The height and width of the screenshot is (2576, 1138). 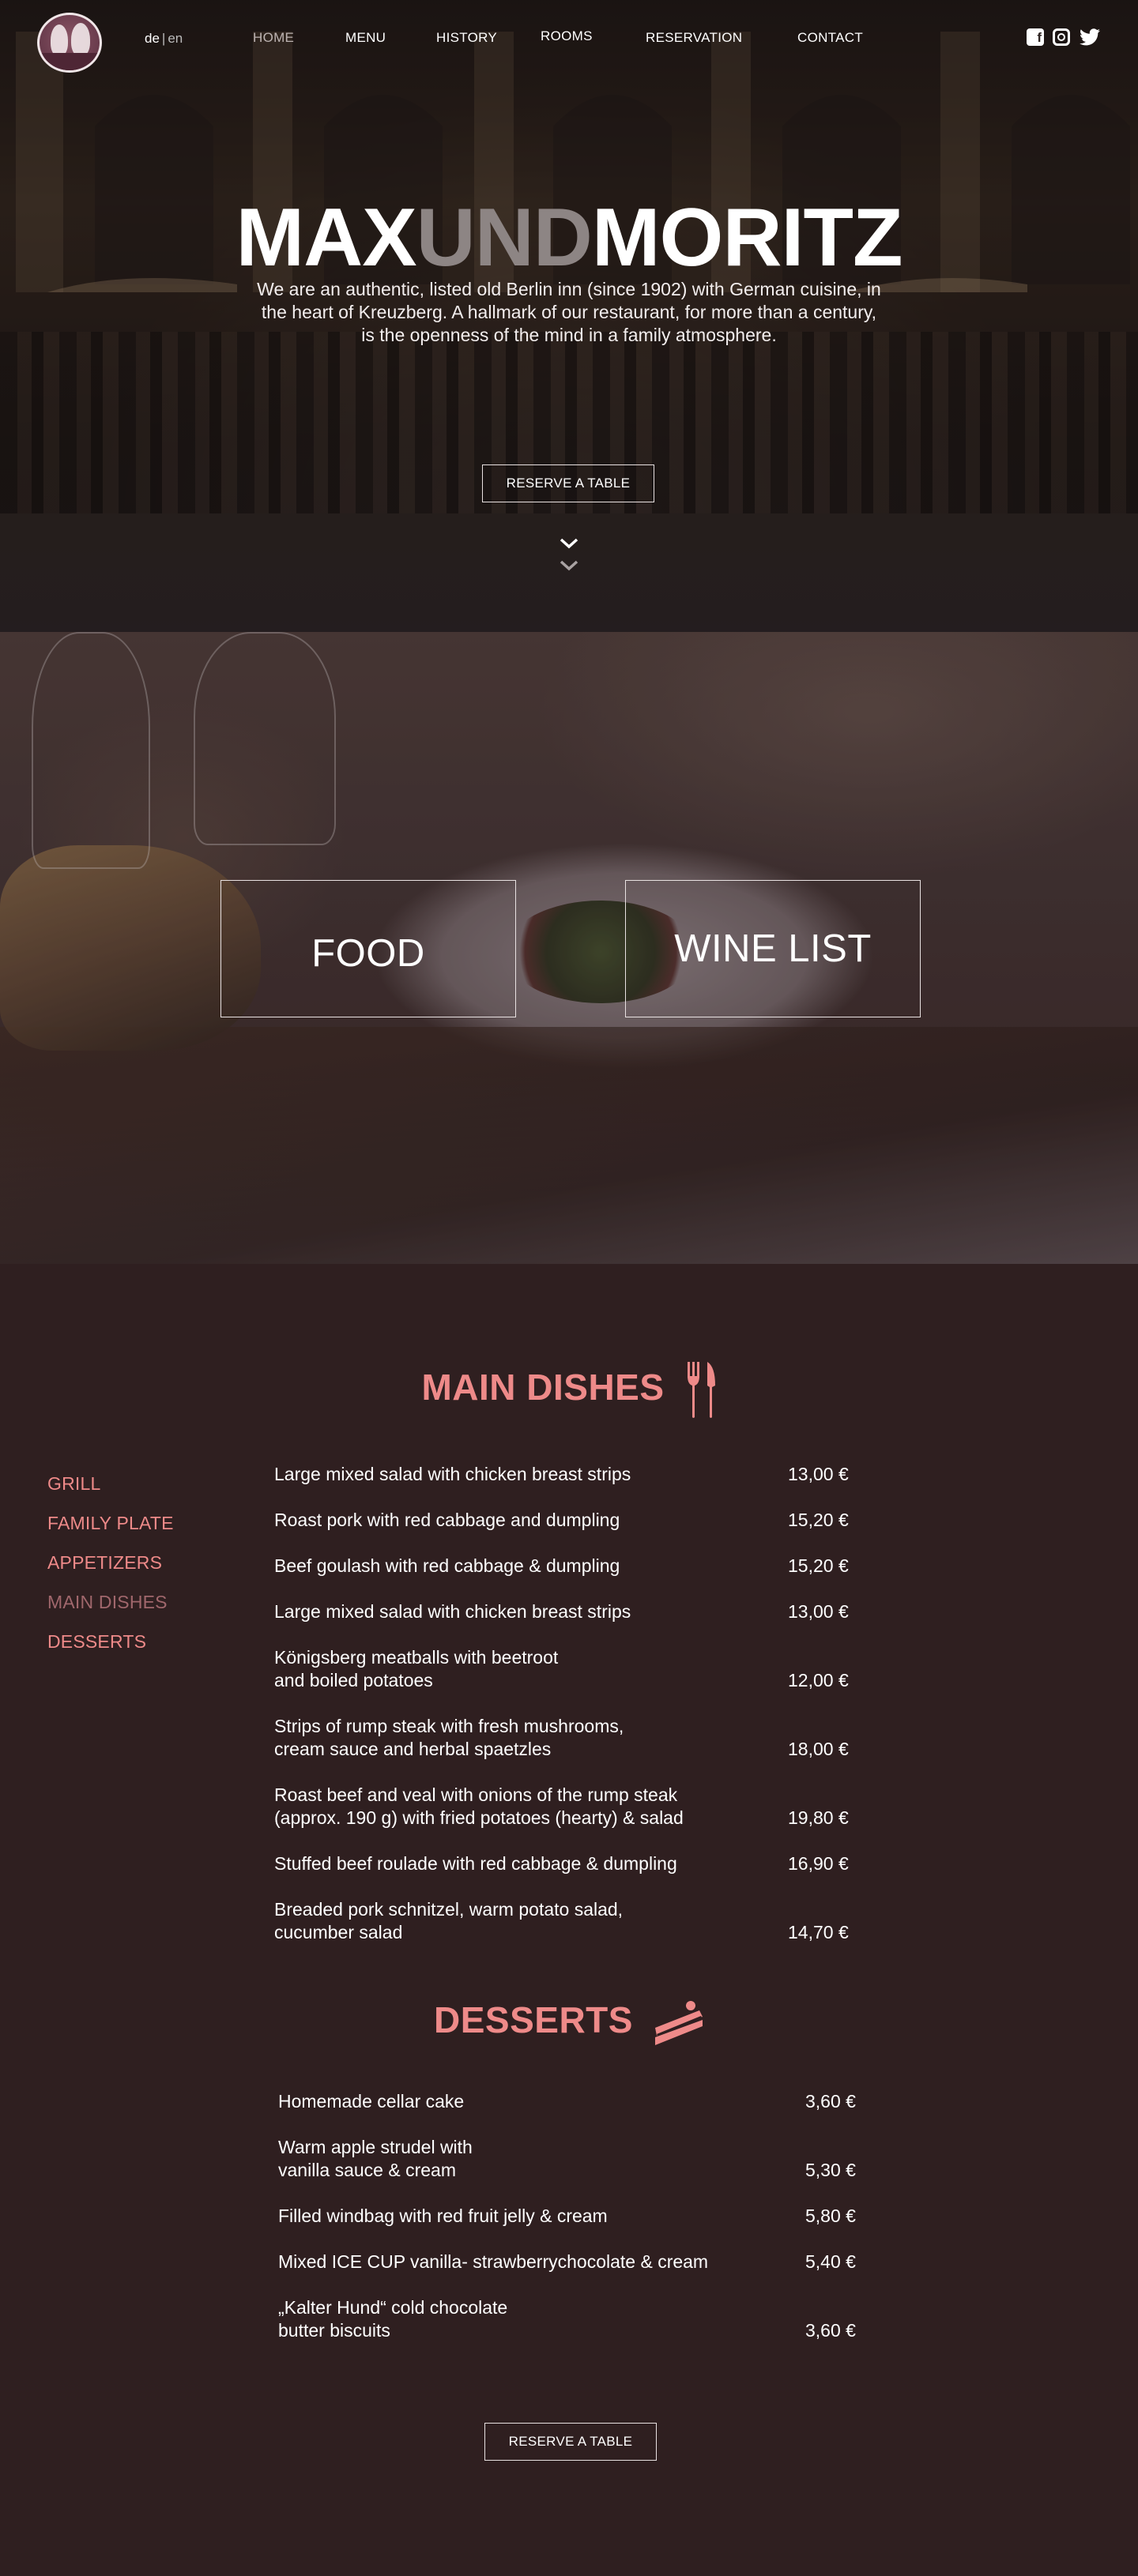 I want to click on sidebar-item-main-dishes: MAIN DISHES, so click(x=110, y=1611).